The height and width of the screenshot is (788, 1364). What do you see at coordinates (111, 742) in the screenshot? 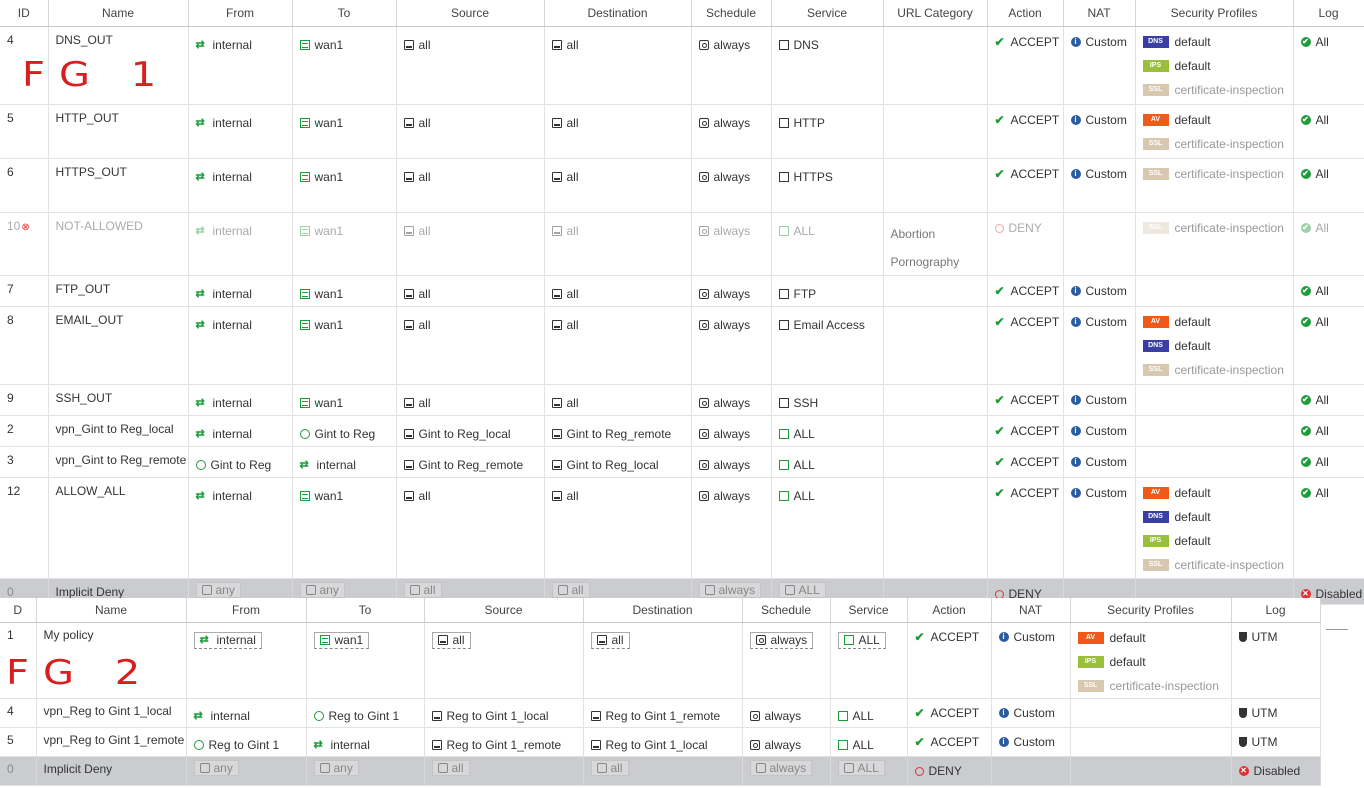
I see `policy-name: vpn_Reg to Gint 1_remote` at bounding box center [111, 742].